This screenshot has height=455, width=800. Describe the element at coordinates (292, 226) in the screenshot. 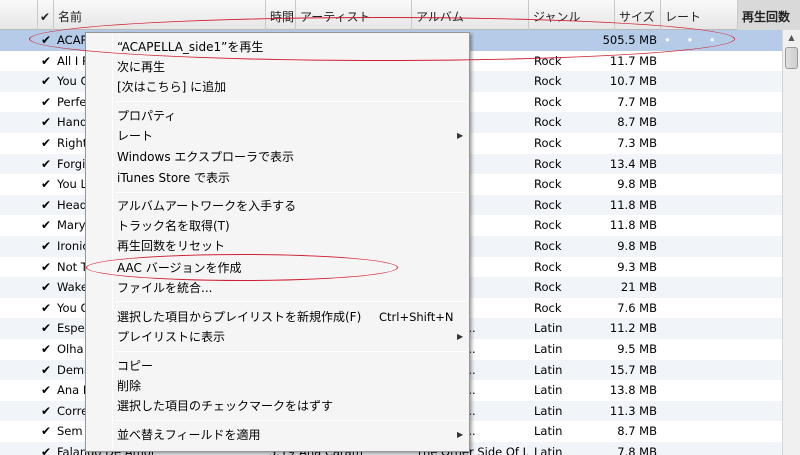

I see `menu-item-get-track-names: トラック名を取得(T)` at that location.